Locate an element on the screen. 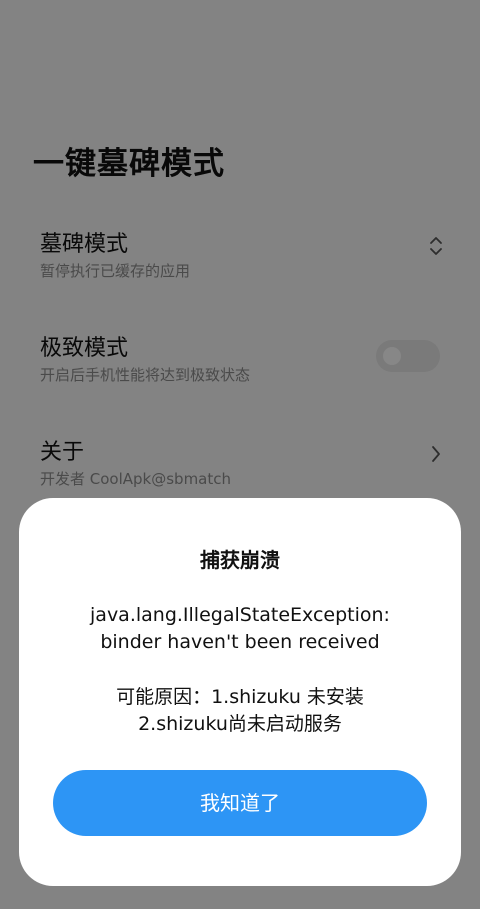 The image size is (480, 909). confirm-button: 我知道了 is located at coordinates (240, 803).